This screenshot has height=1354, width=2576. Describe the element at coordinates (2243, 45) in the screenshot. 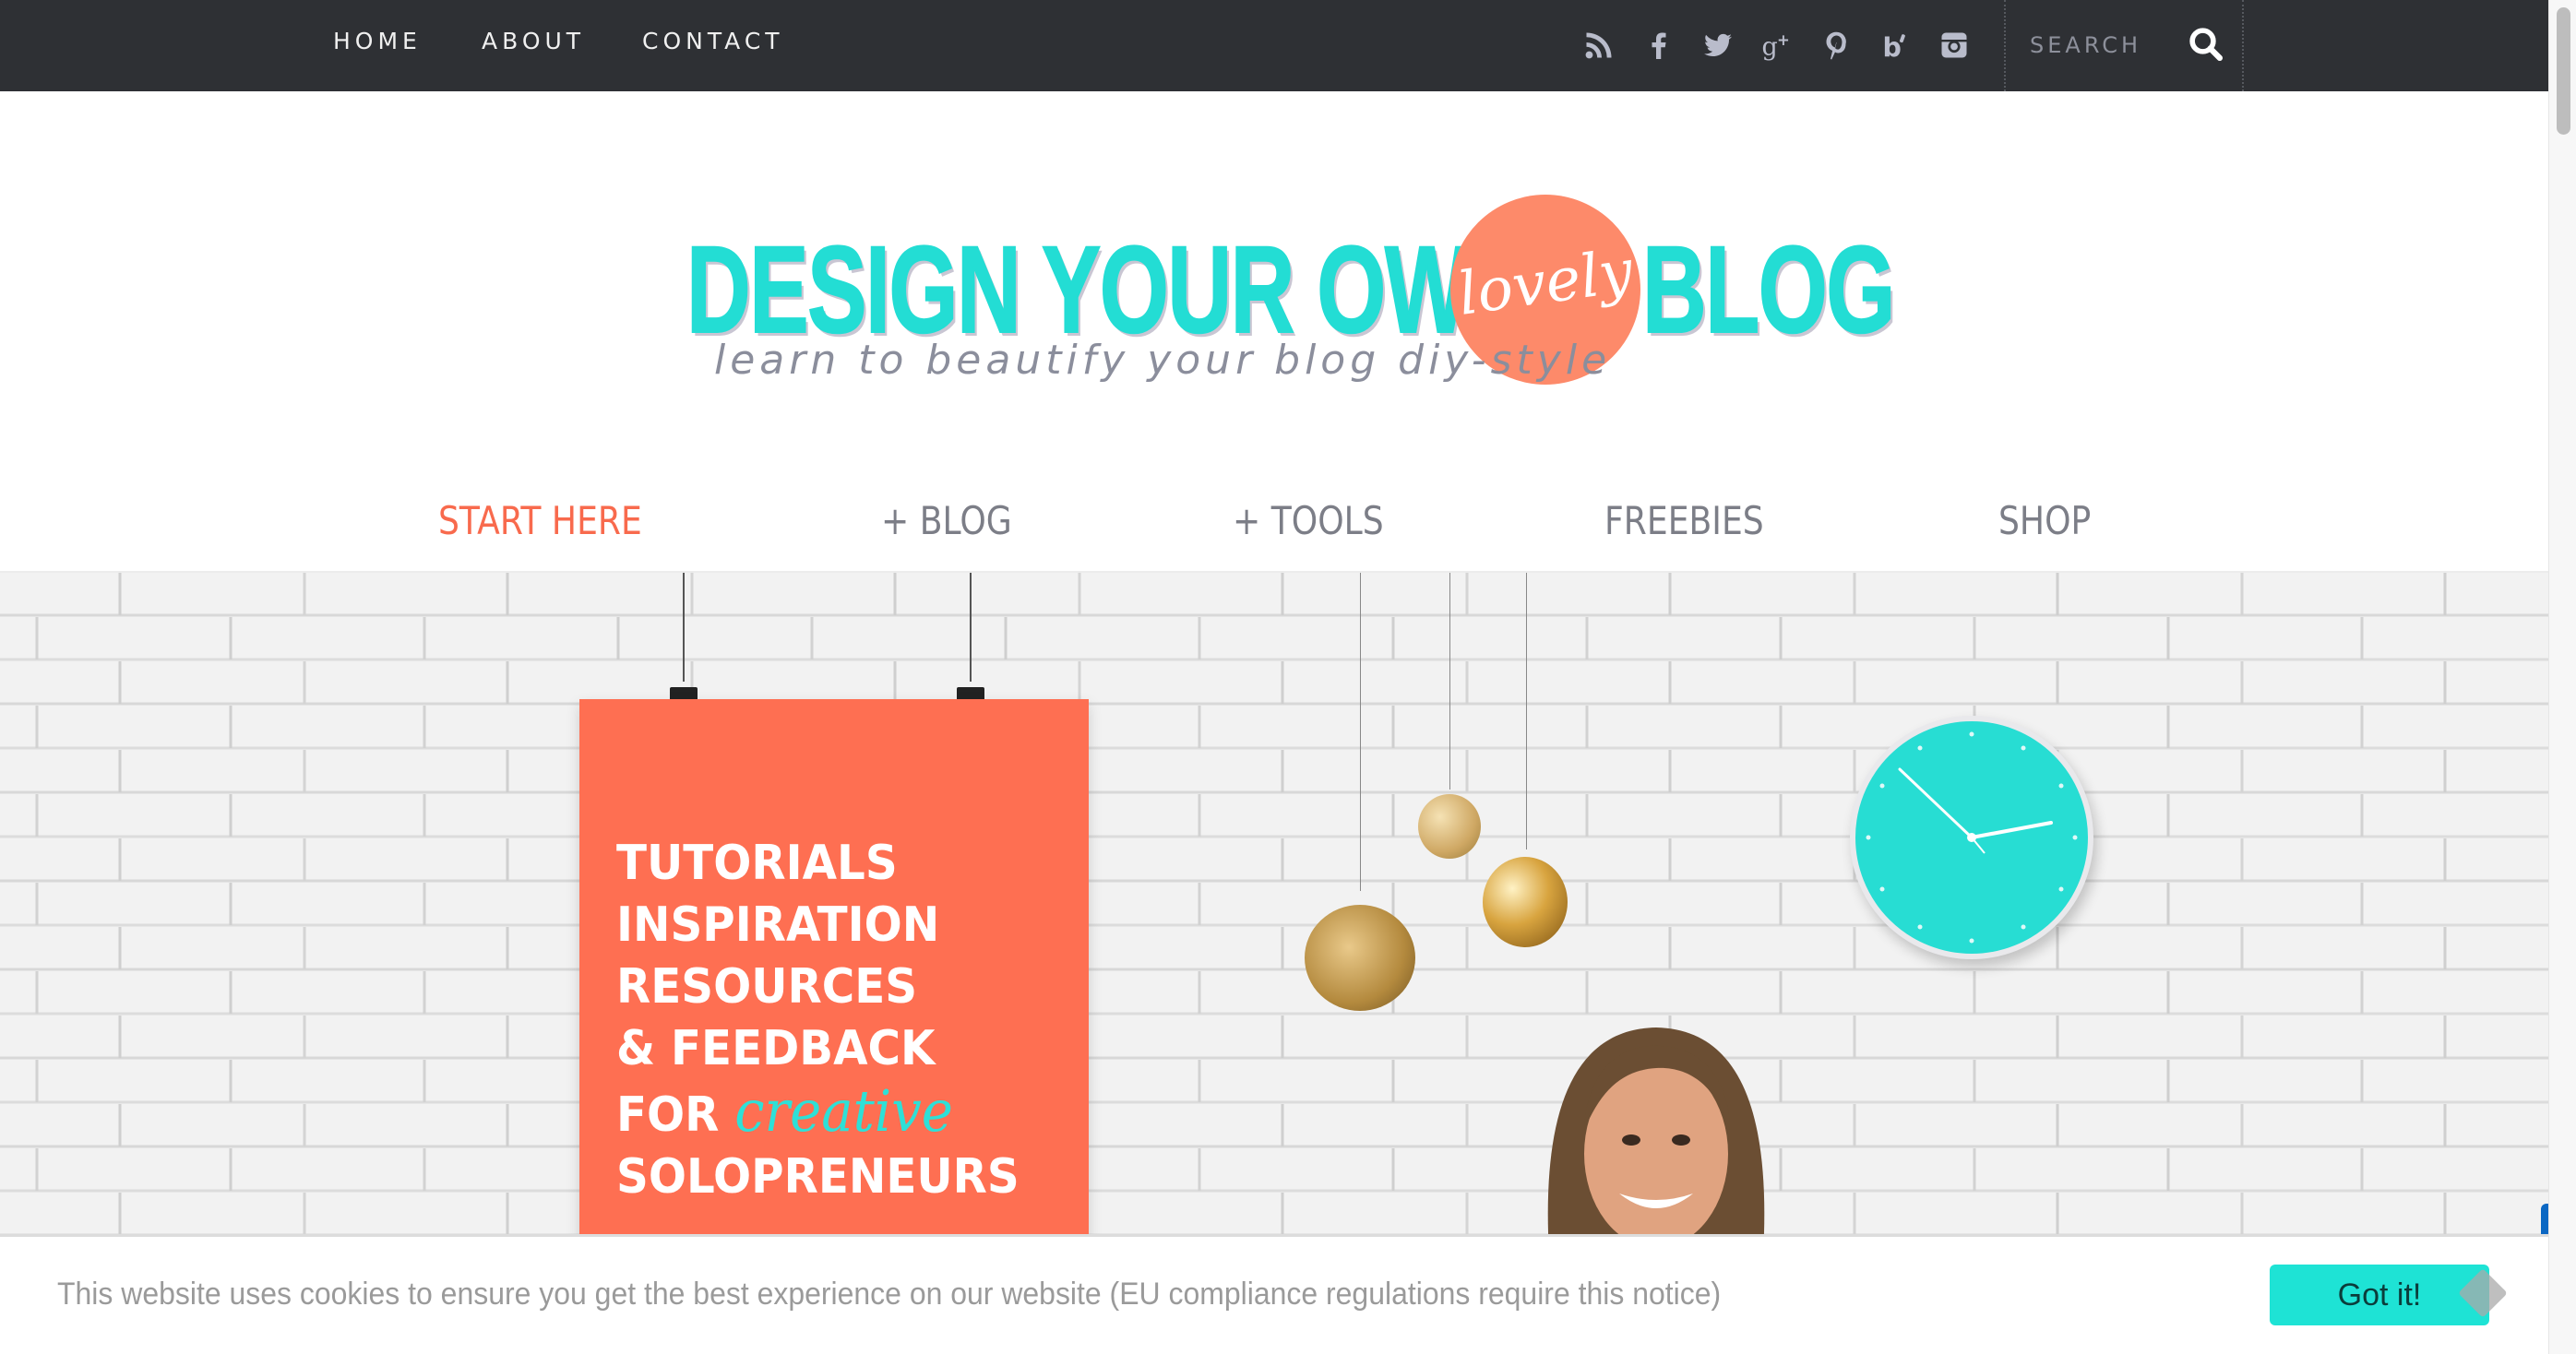

I see `search-divider-right` at that location.